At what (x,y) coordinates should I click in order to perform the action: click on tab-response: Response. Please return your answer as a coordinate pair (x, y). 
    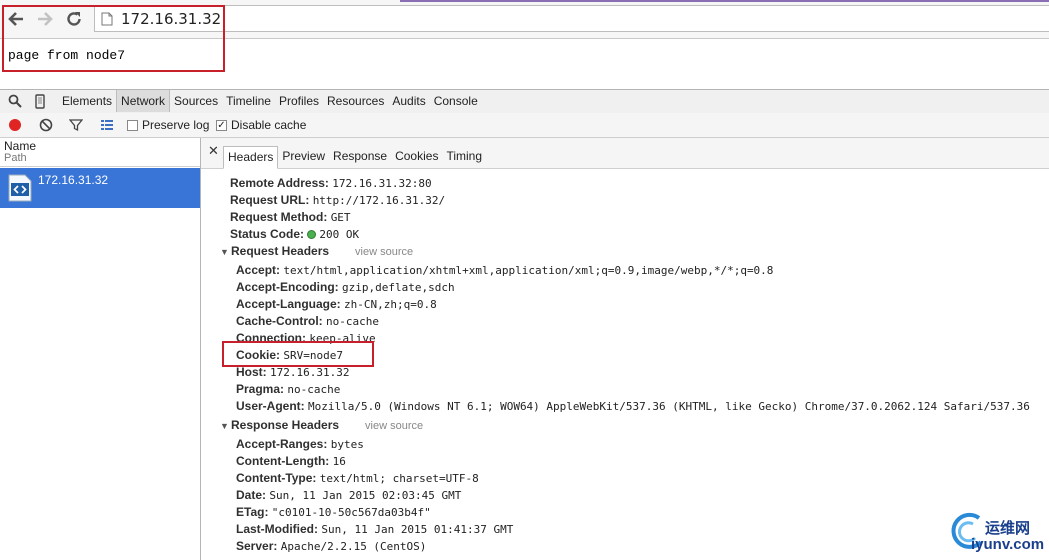
    Looking at the image, I should click on (360, 156).